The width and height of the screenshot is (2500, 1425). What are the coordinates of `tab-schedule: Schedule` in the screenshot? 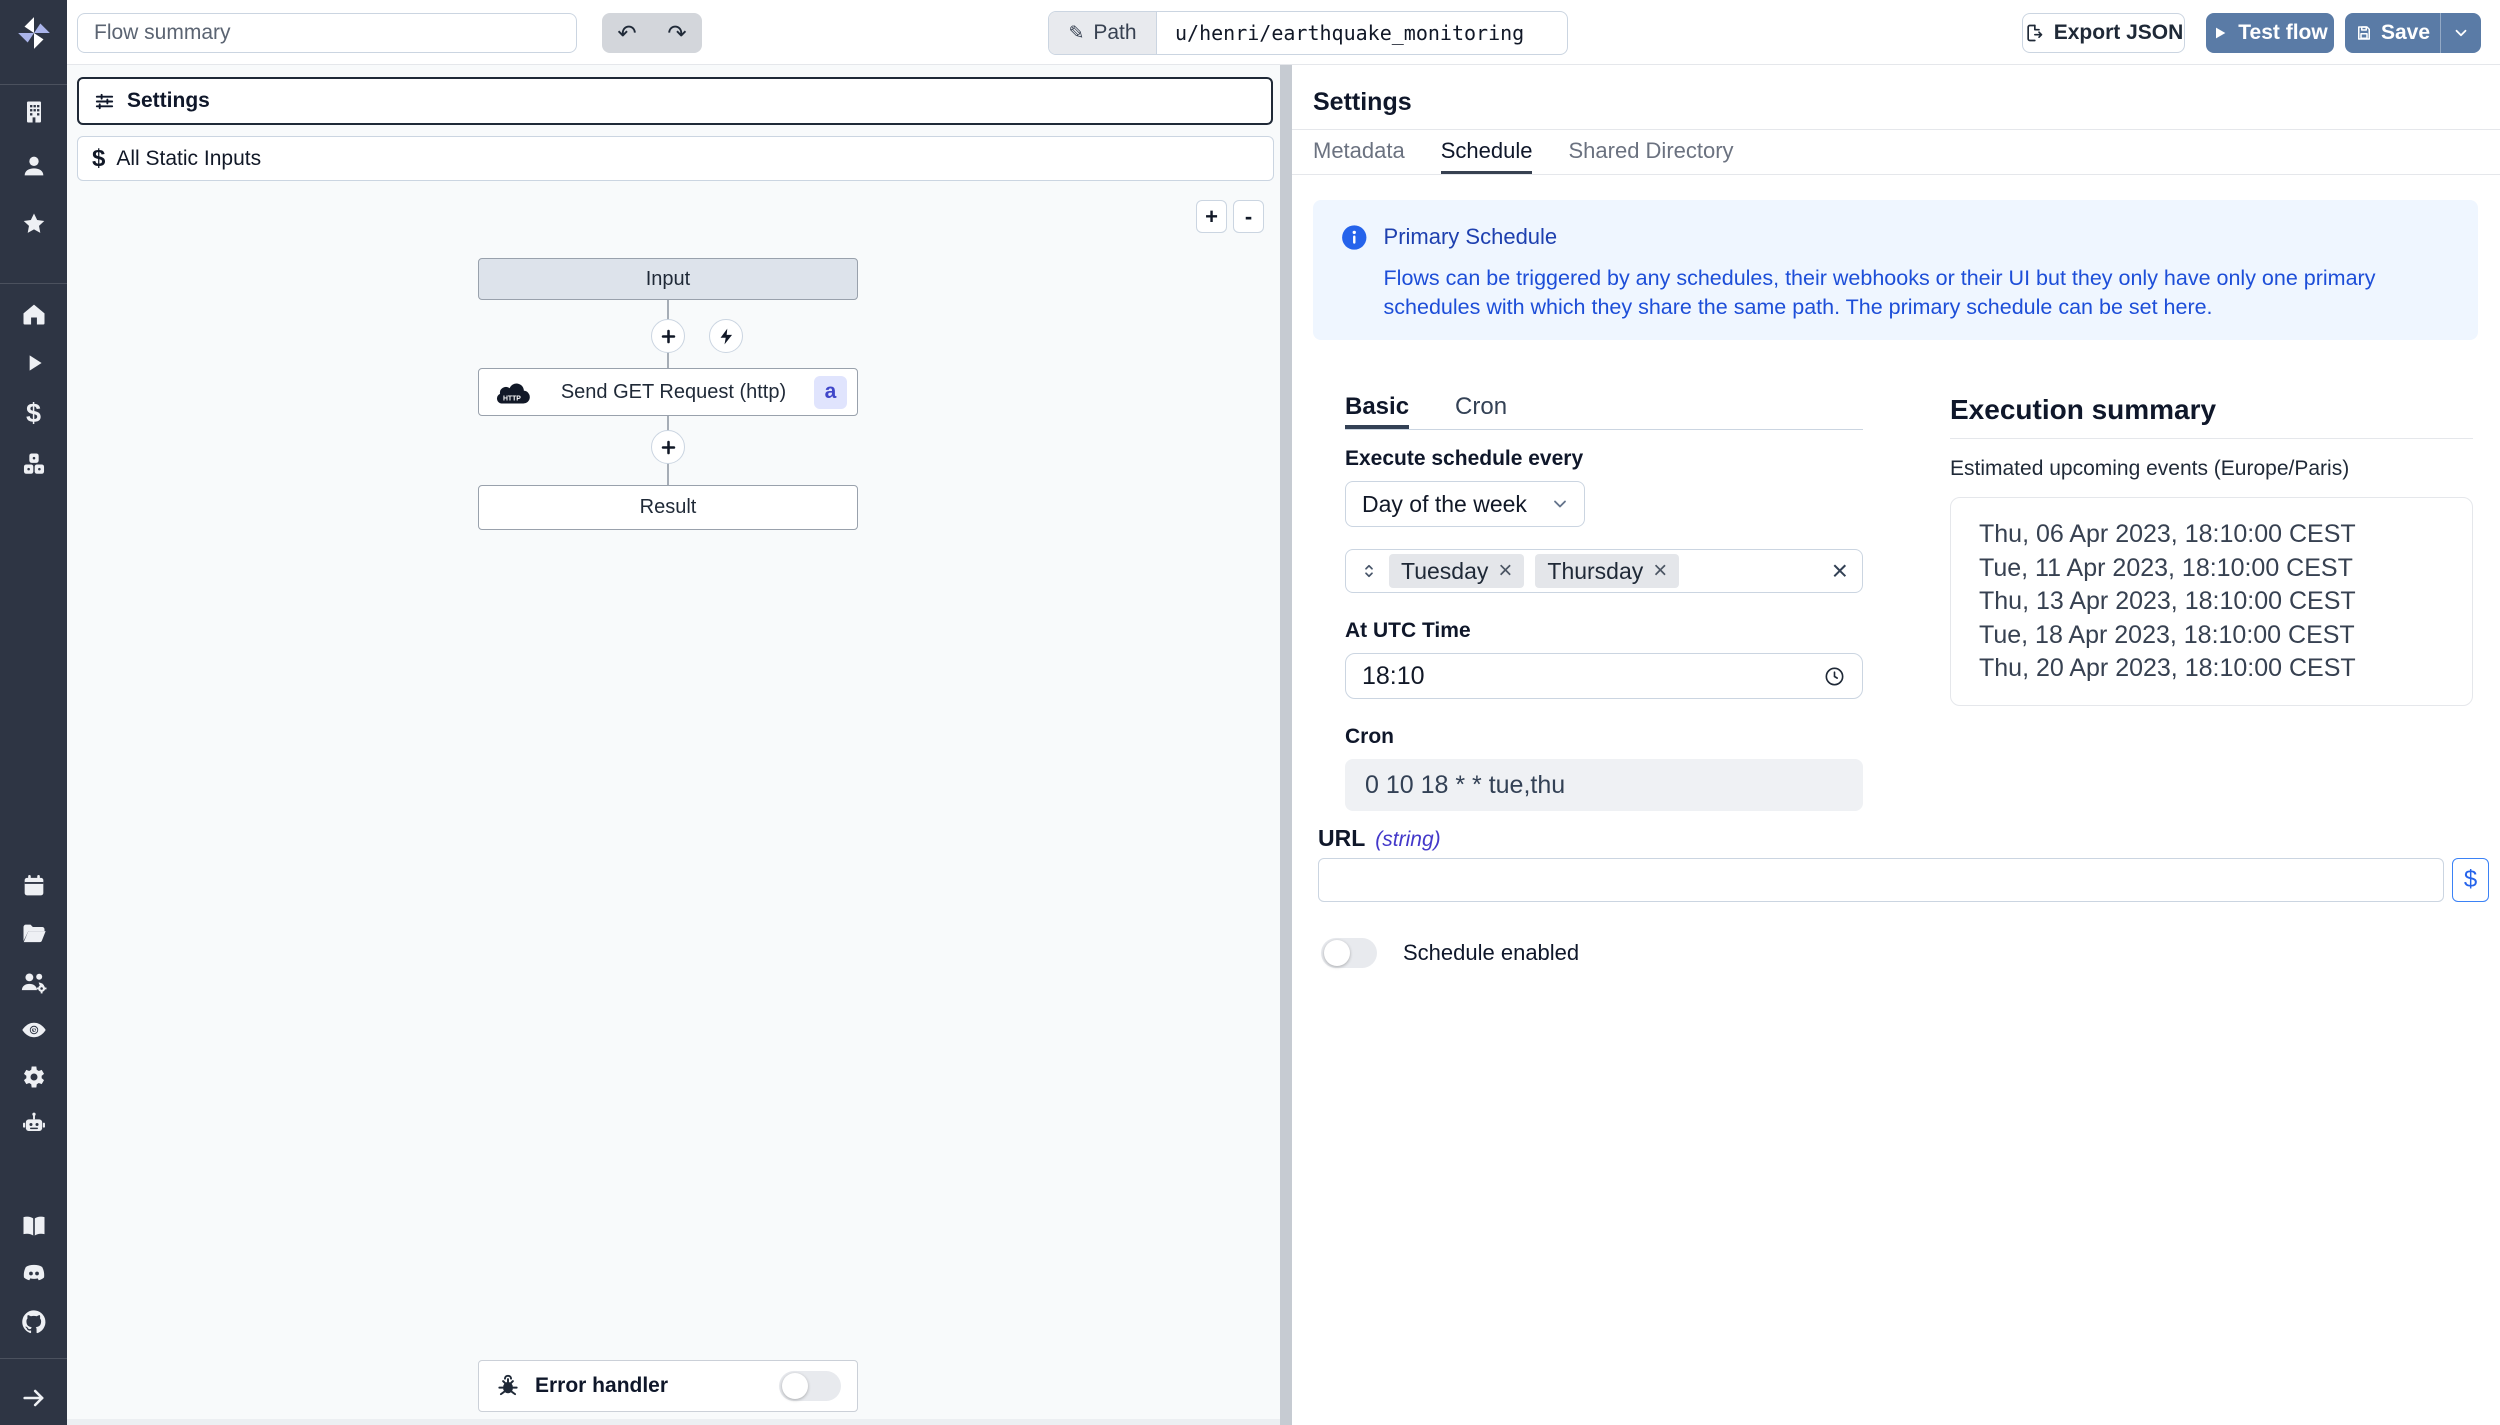 It's located at (1486, 152).